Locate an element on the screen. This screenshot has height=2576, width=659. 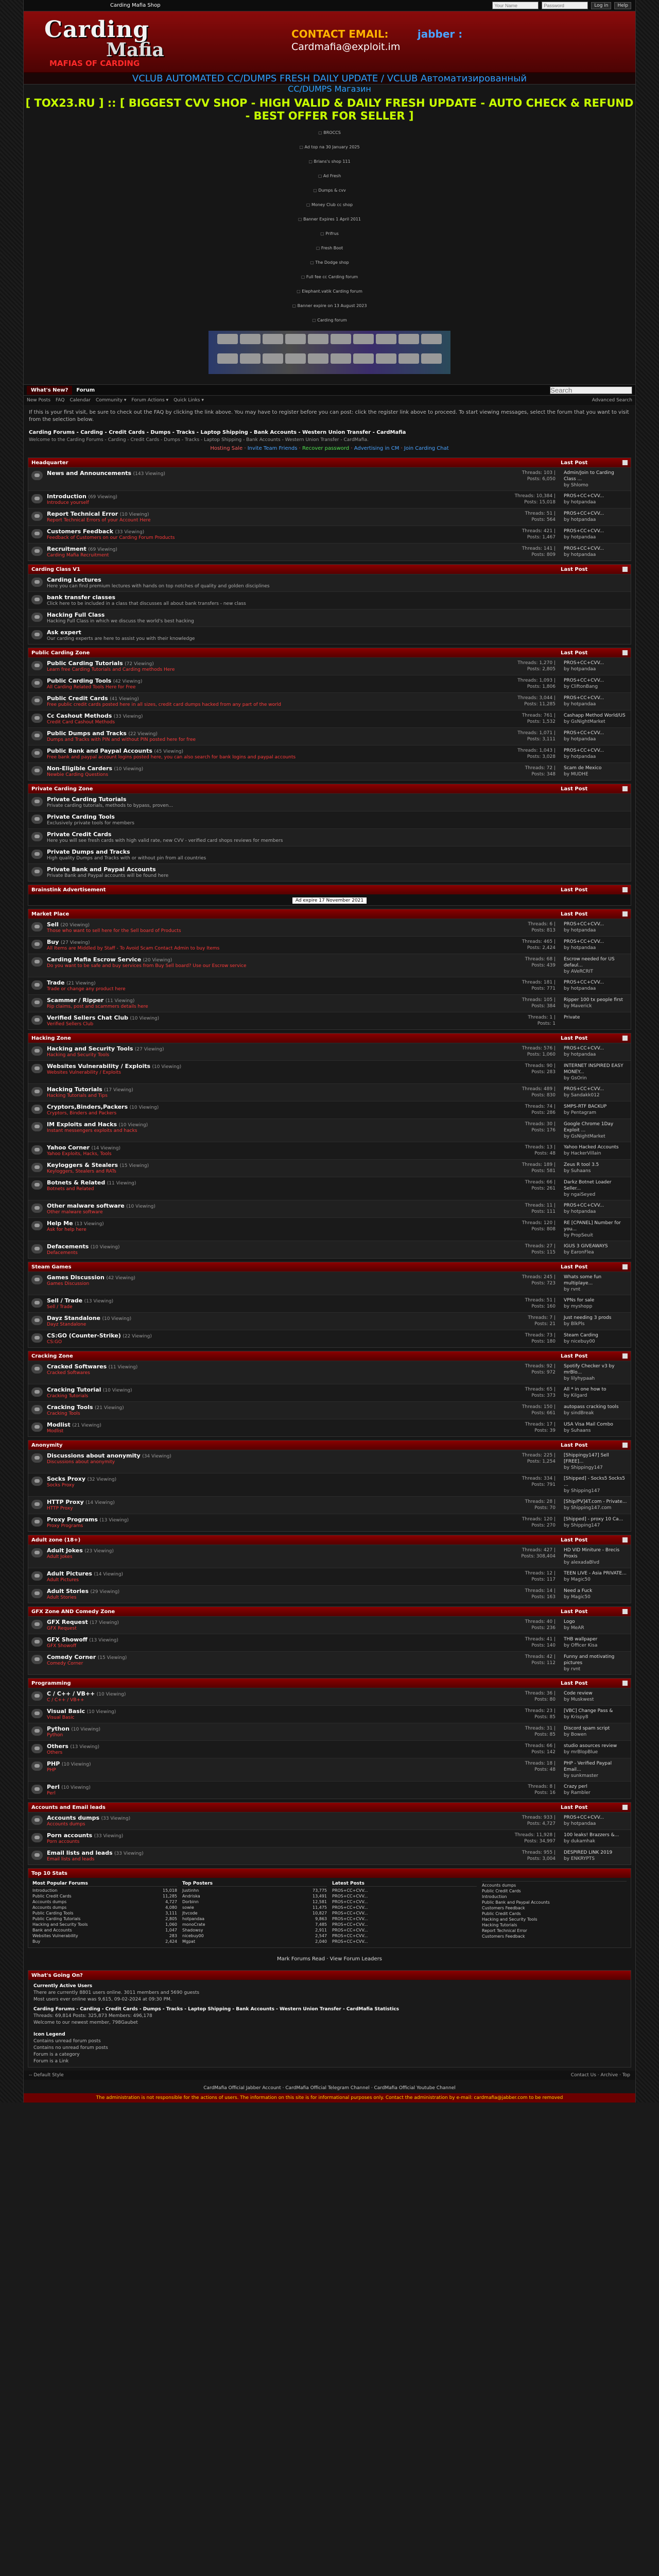
forum-title: Scammer / Ripper is located at coordinates (75, 1000).